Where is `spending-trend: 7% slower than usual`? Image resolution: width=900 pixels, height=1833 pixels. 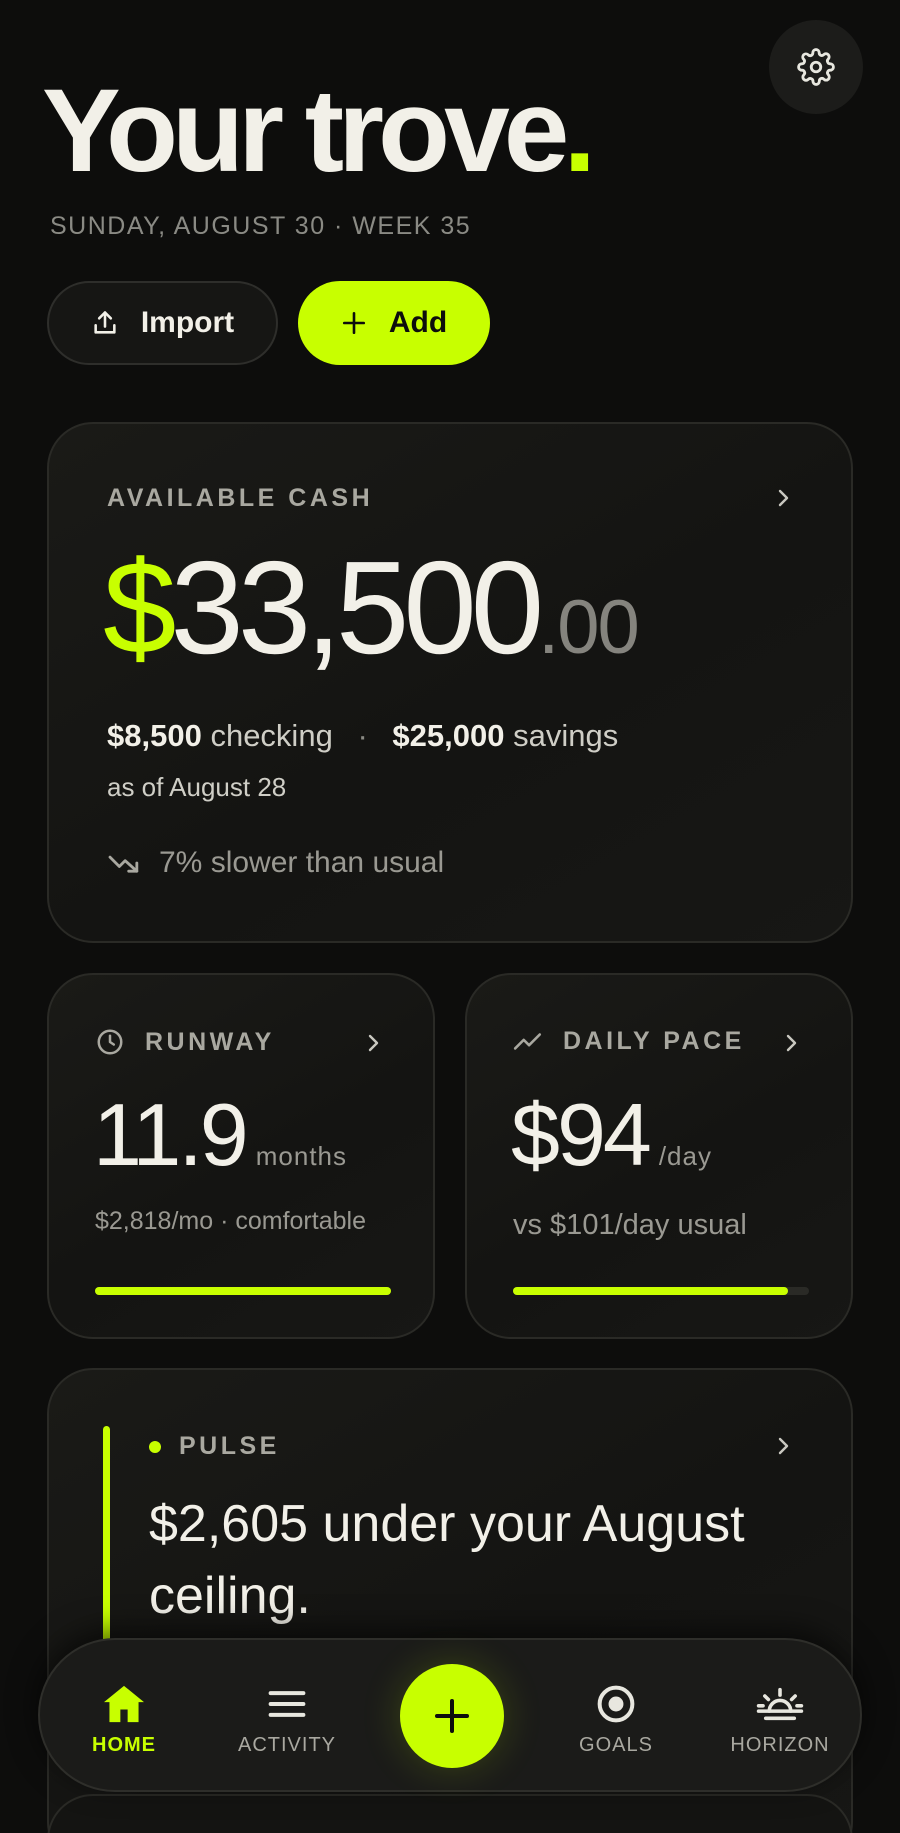
spending-trend: 7% slower than usual is located at coordinates (275, 863).